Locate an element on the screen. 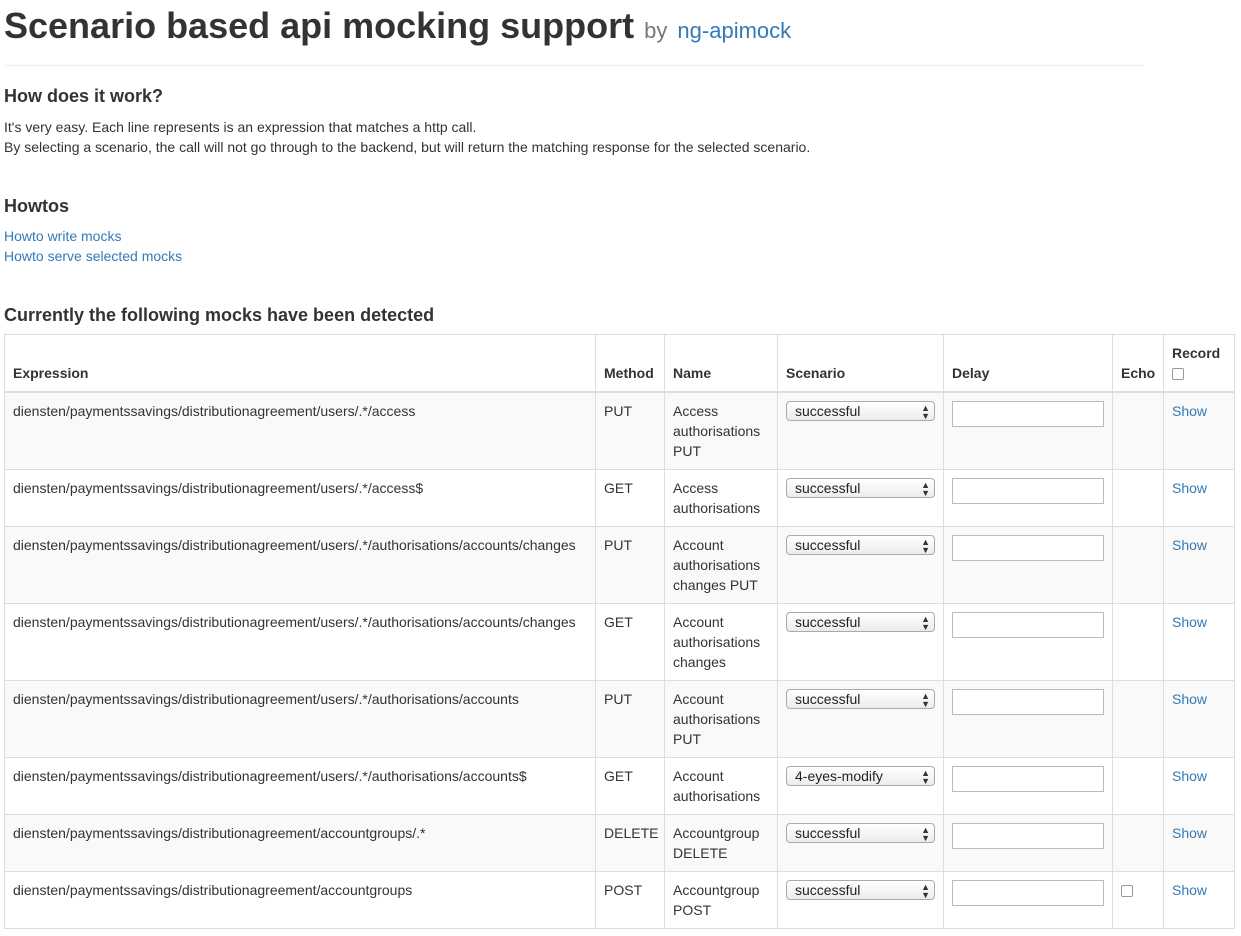 The height and width of the screenshot is (936, 1241). name-cell: Accountgroup DELETE is located at coordinates (721, 843).